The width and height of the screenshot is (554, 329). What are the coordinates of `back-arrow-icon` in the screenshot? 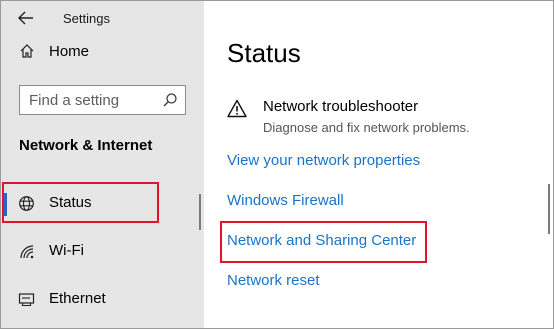 It's located at (25, 18).